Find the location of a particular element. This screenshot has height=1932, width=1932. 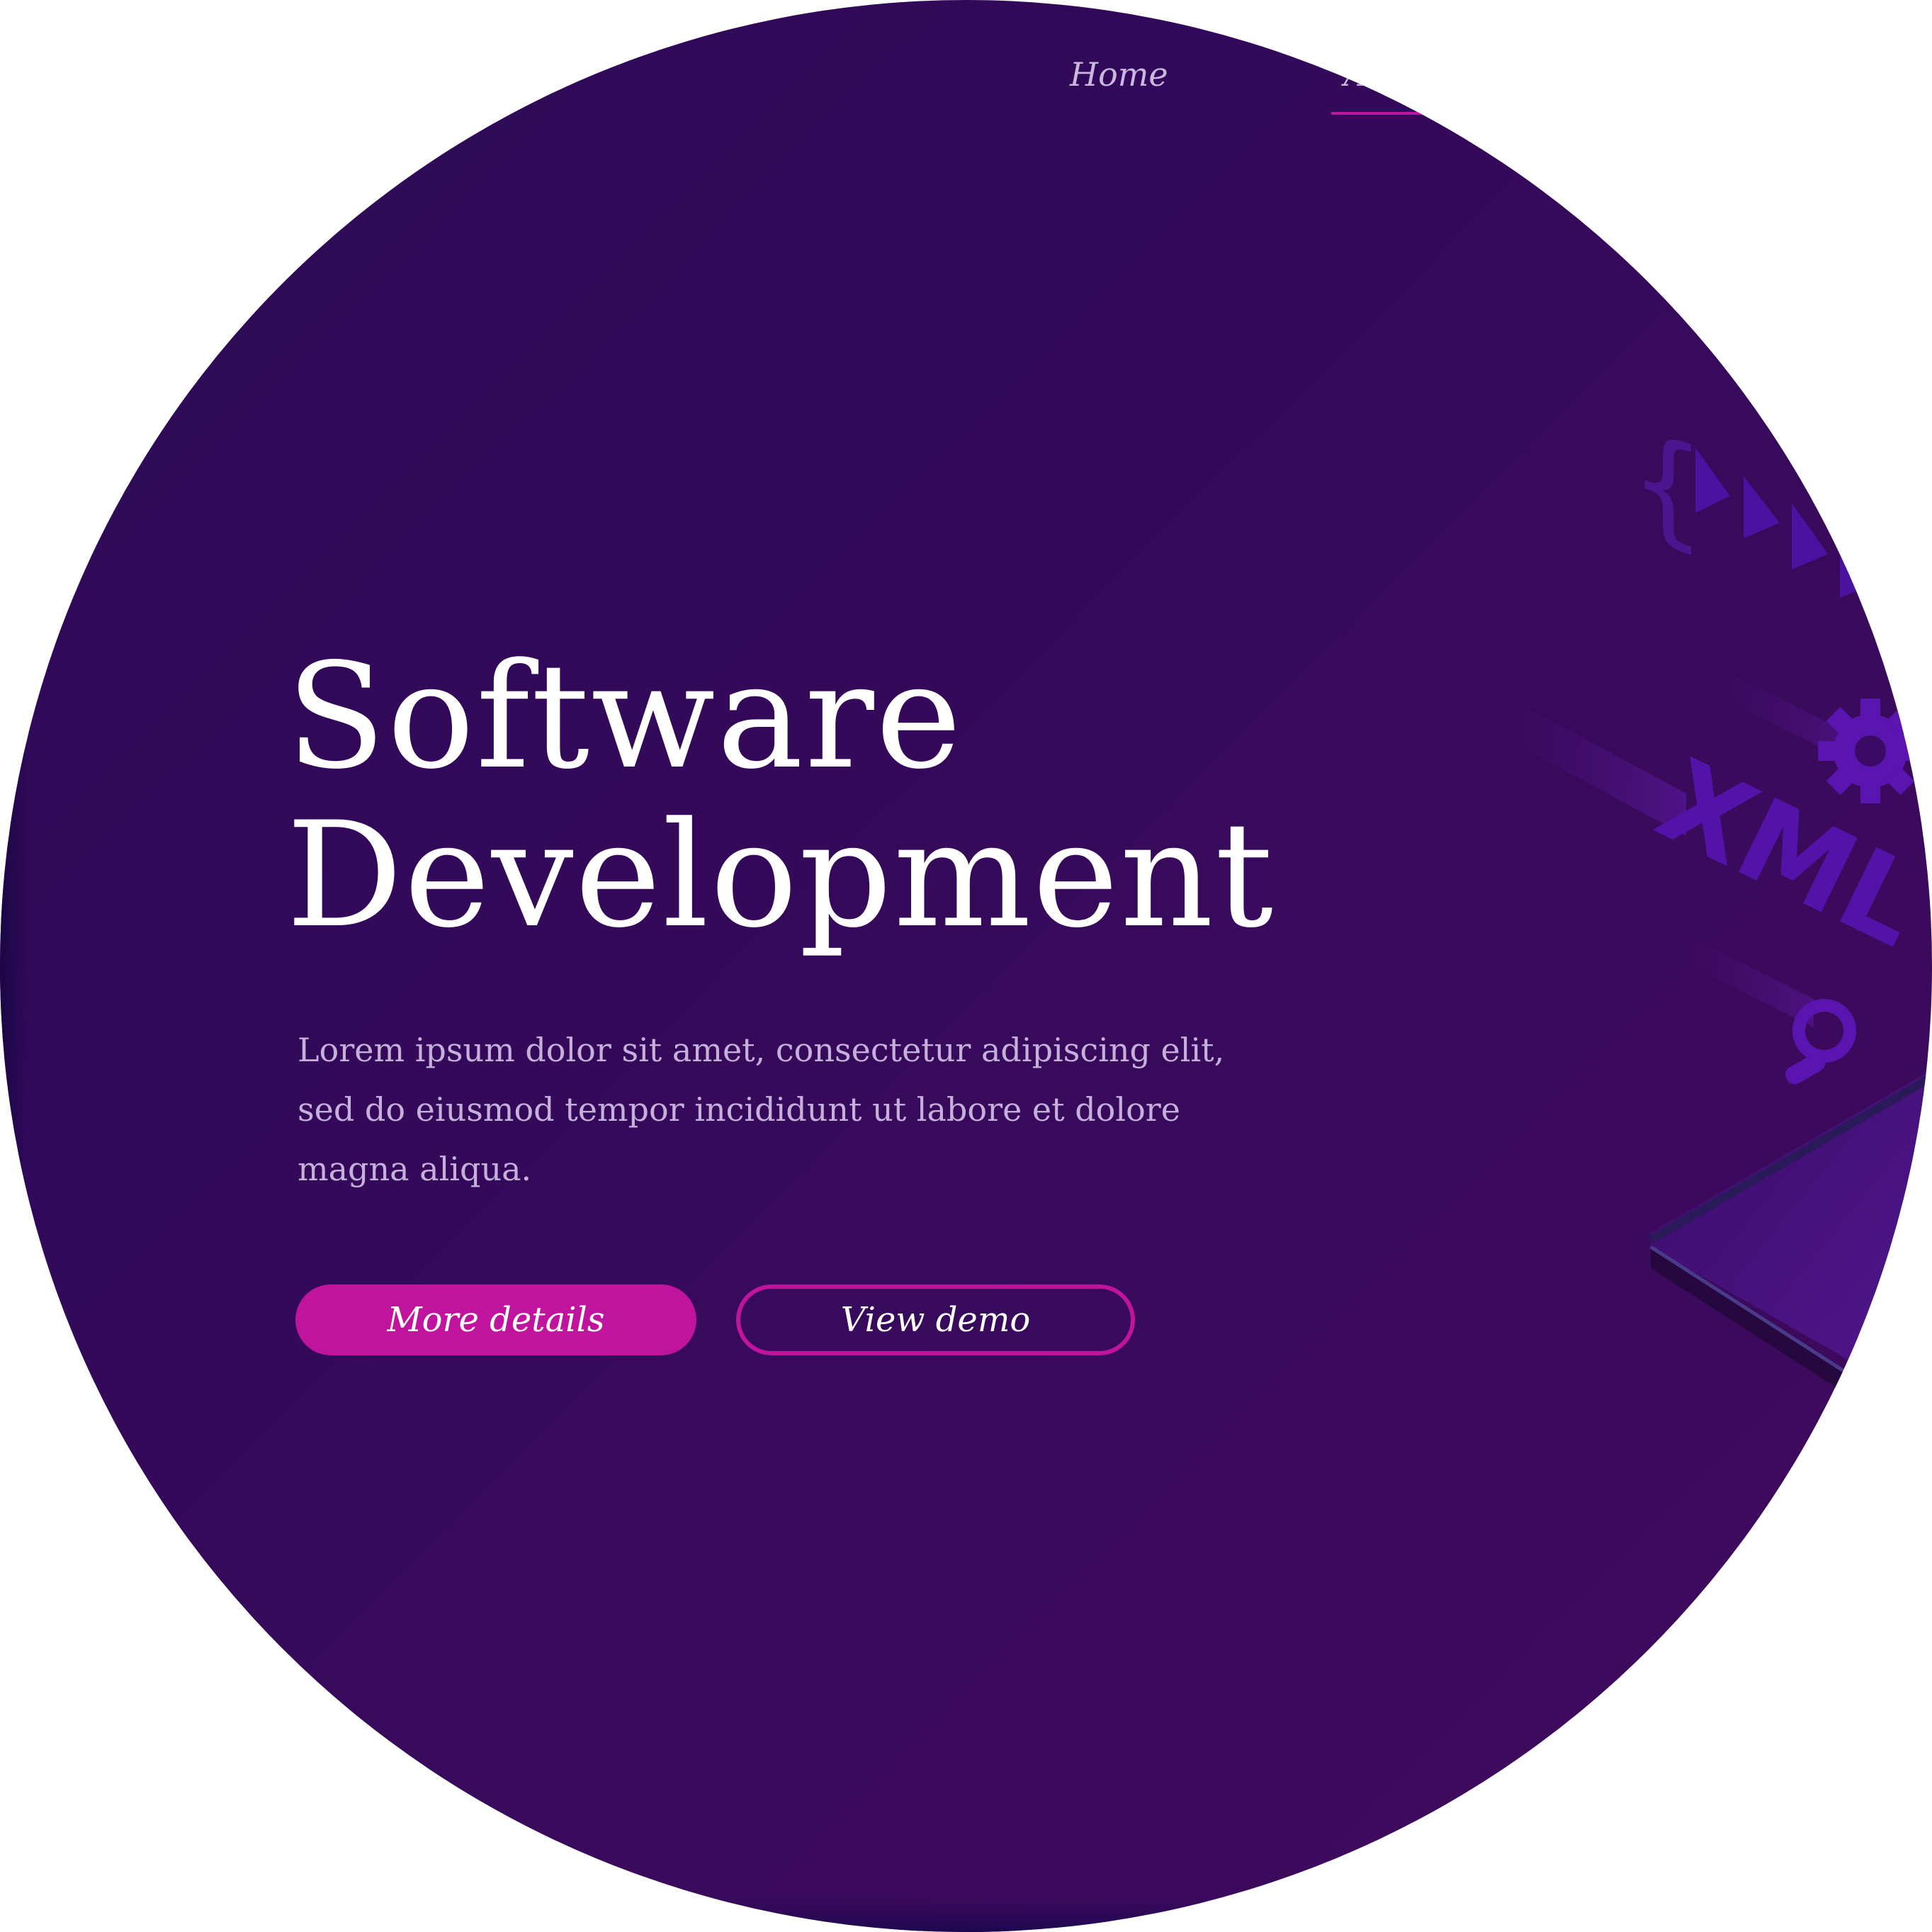

page-title: Software Development is located at coordinates (781, 796).